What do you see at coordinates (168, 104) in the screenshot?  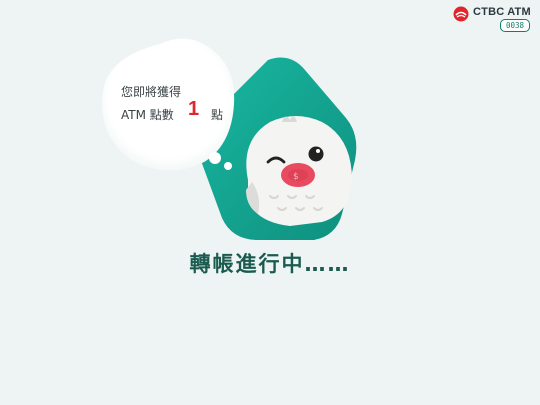 I see `thought-bubble-icon` at bounding box center [168, 104].